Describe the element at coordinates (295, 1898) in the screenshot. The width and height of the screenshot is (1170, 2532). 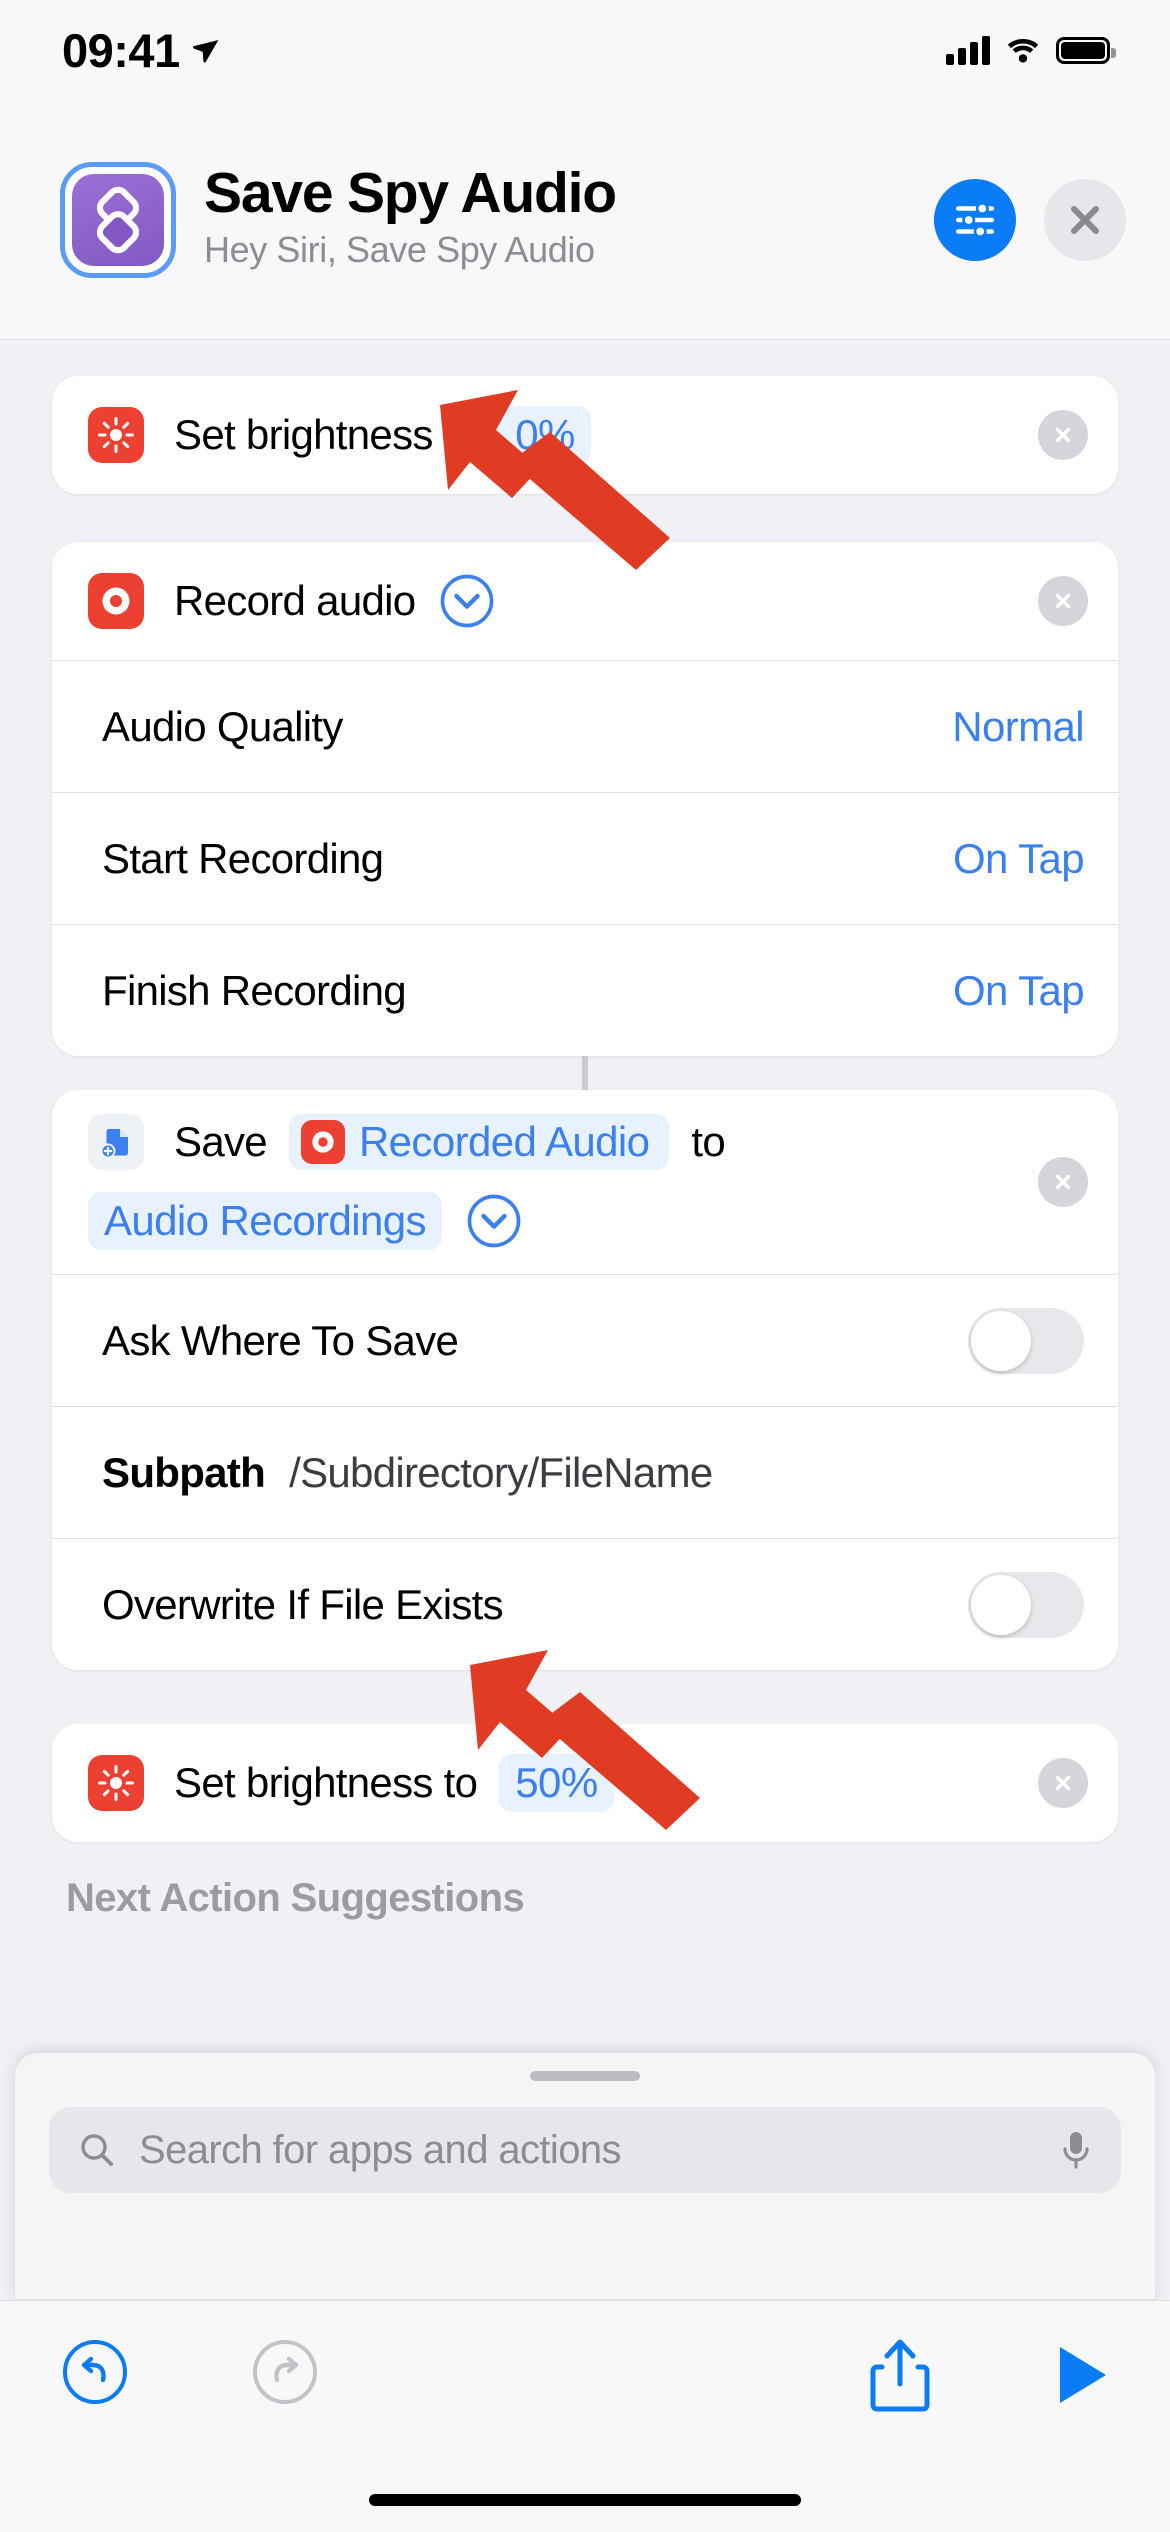
I see `next-action-suggestions-heading: Next Action Suggestions` at that location.